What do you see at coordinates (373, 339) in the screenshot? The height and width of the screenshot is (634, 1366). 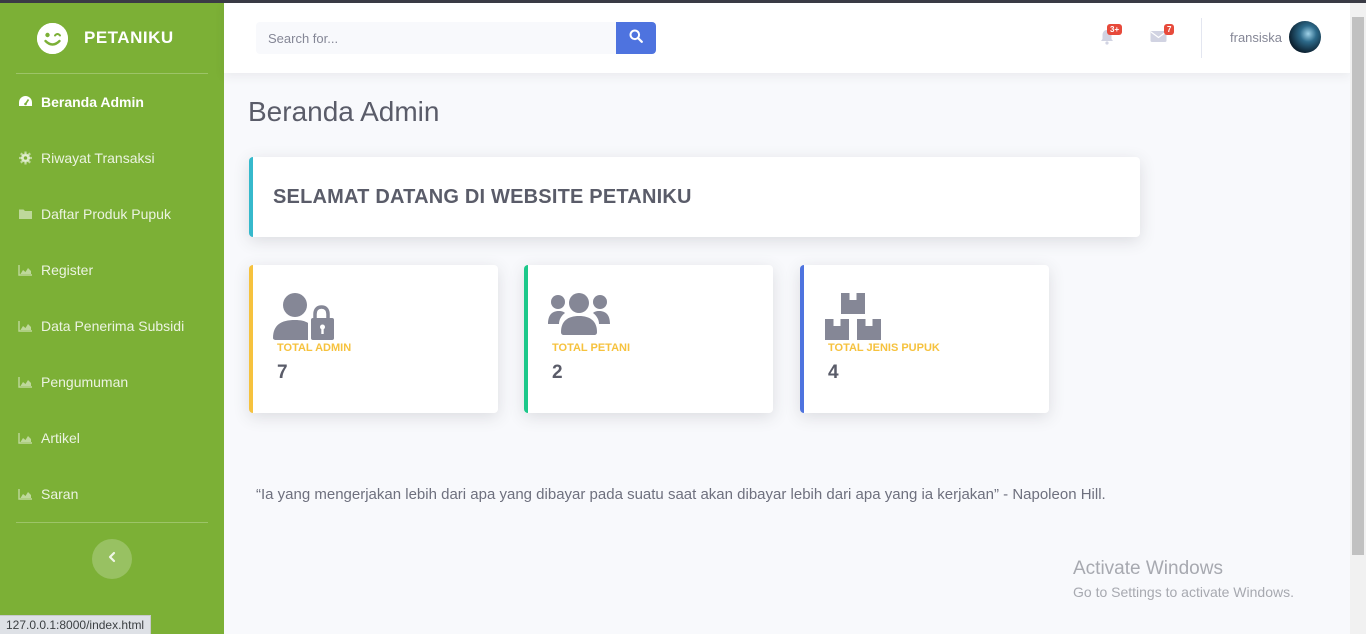 I see `stat-card-total-admin: TOTAL ADMIN 7` at bounding box center [373, 339].